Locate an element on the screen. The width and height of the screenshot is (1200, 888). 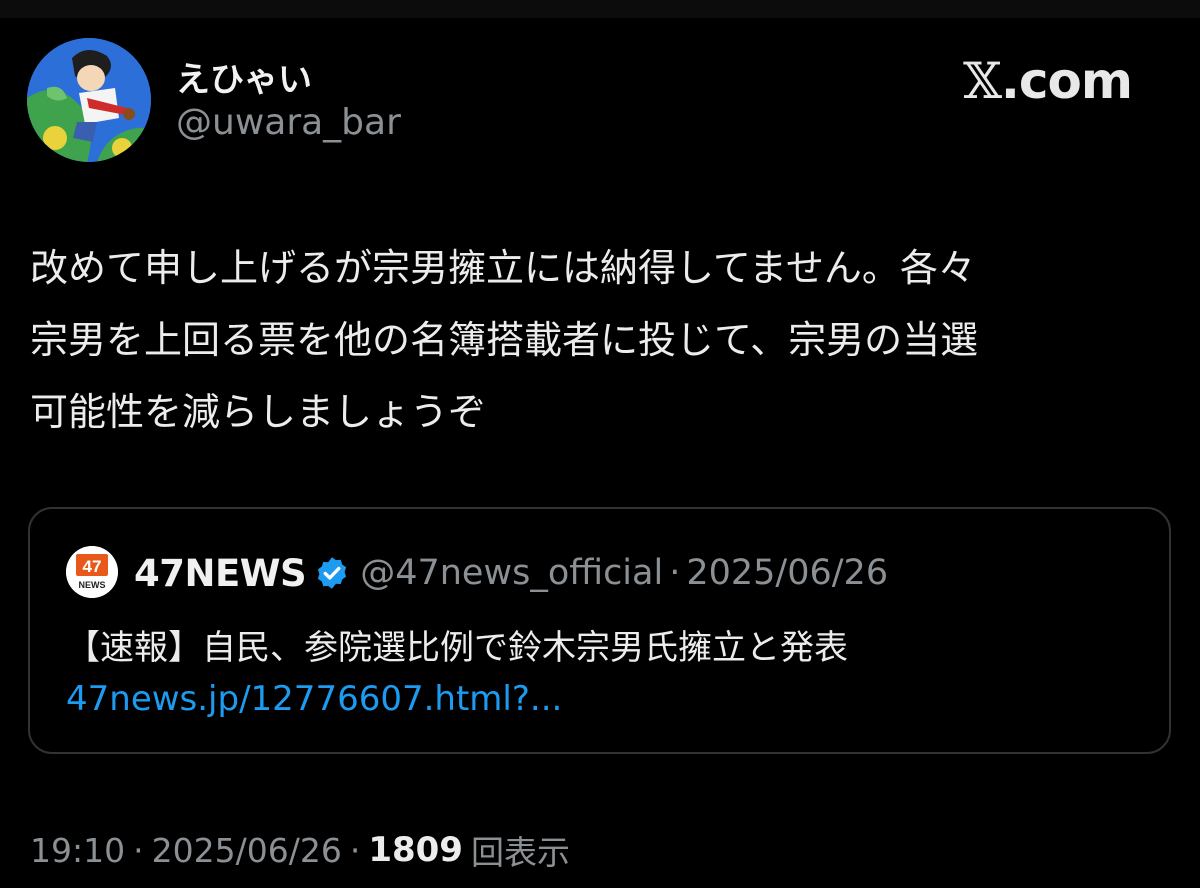
author-avatar is located at coordinates (89, 100).